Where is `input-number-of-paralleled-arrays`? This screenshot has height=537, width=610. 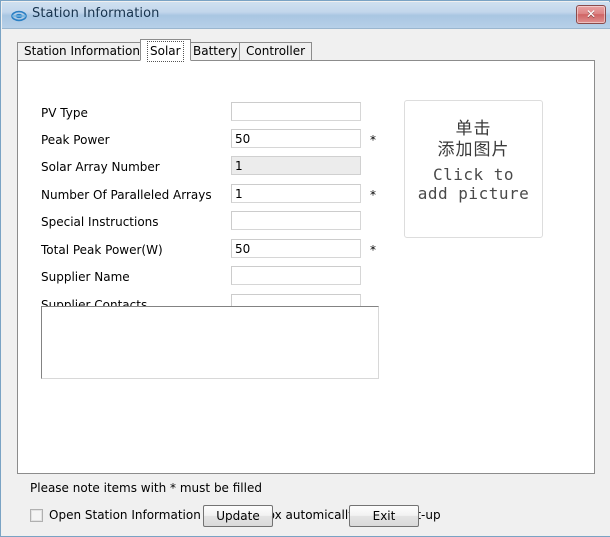 input-number-of-paralleled-arrays is located at coordinates (296, 193).